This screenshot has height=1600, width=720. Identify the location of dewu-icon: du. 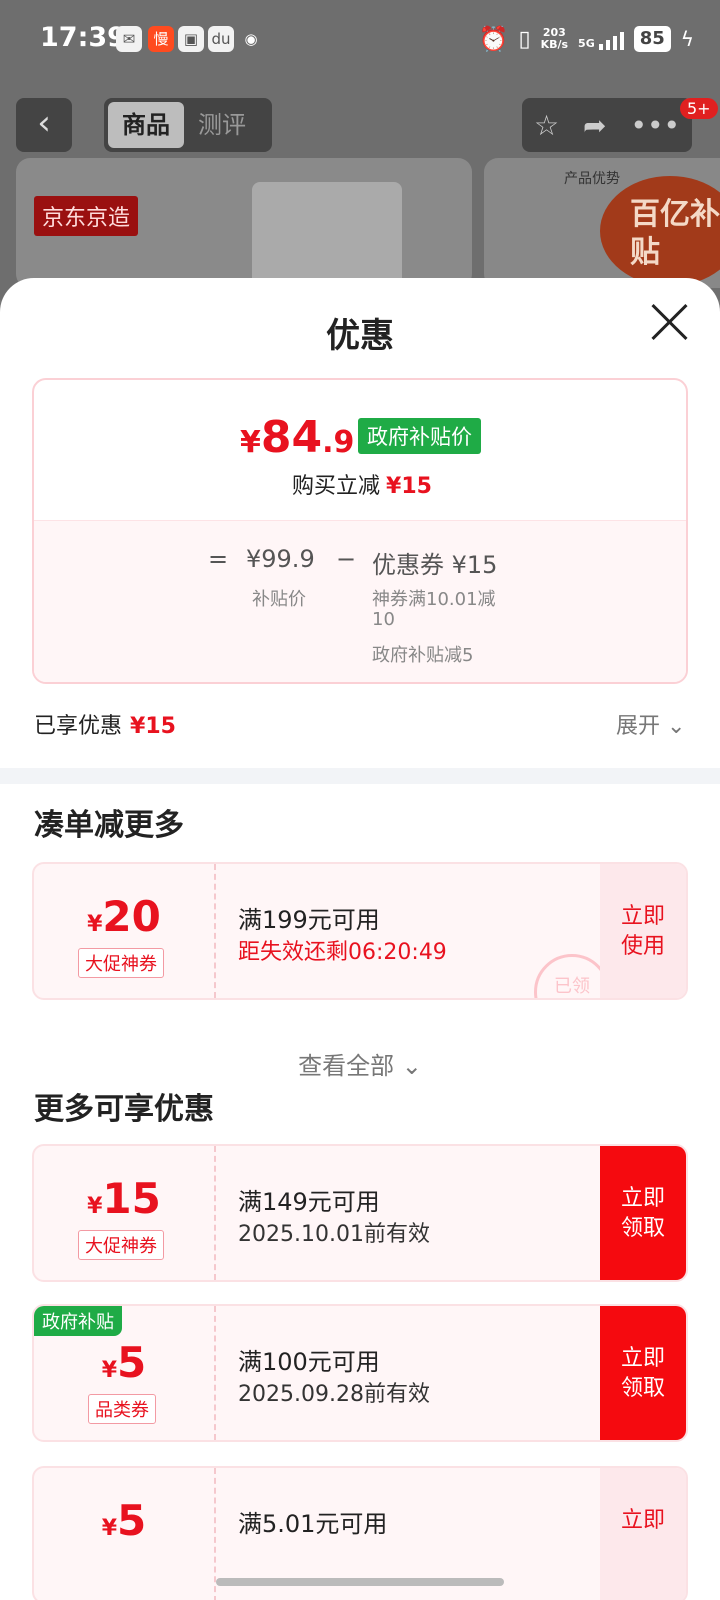
(221, 39).